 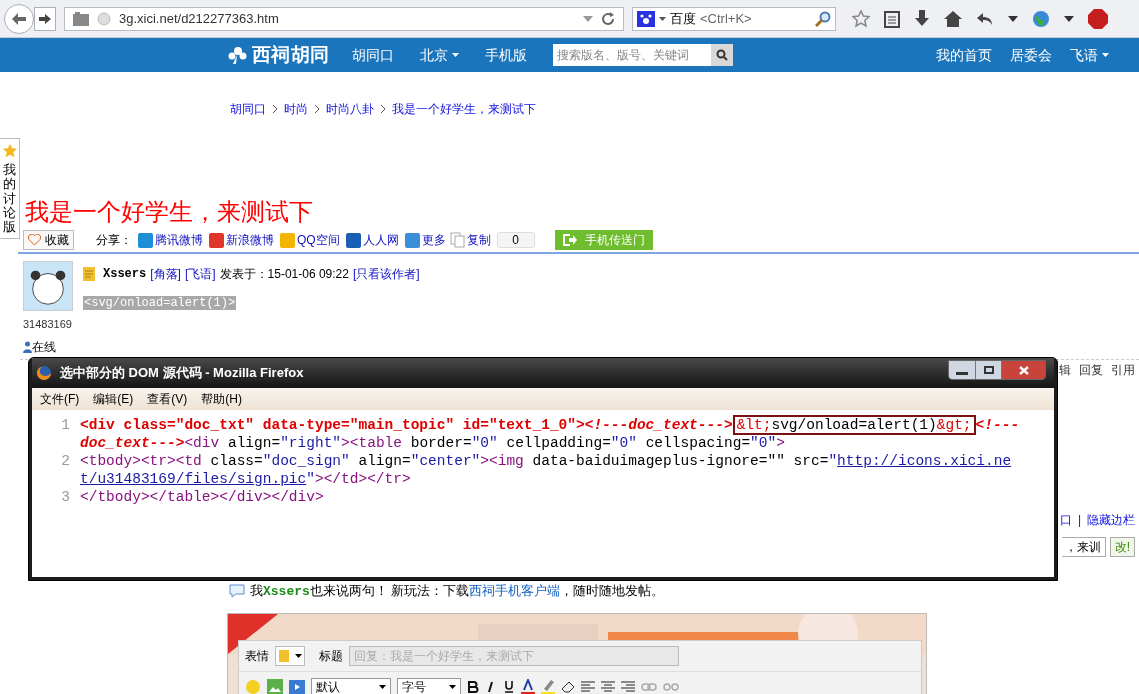 What do you see at coordinates (48, 324) in the screenshot?
I see `user-id: 31483169` at bounding box center [48, 324].